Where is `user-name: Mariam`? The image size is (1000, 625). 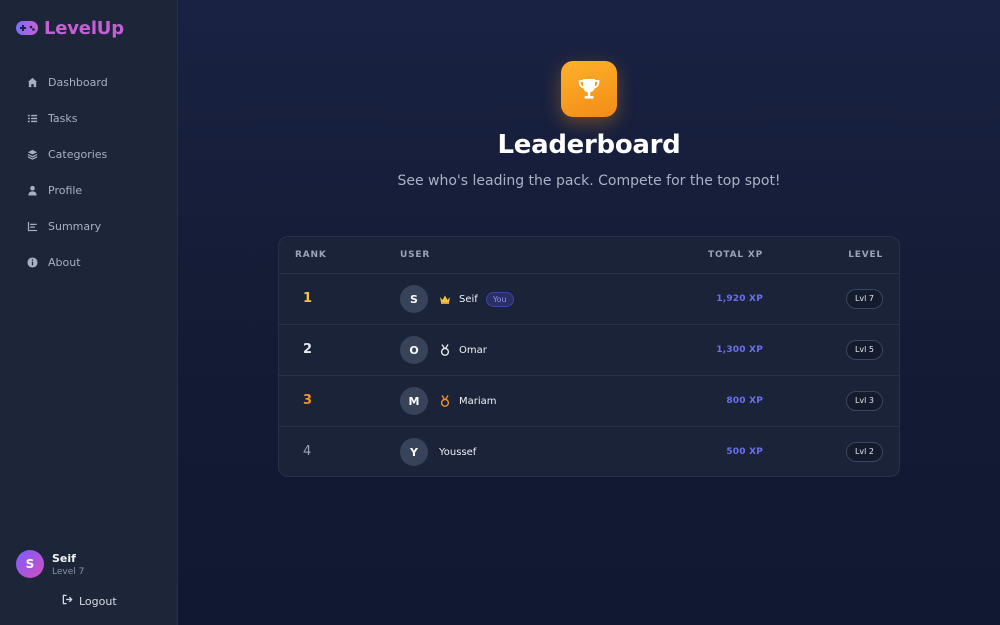
user-name: Mariam is located at coordinates (478, 401).